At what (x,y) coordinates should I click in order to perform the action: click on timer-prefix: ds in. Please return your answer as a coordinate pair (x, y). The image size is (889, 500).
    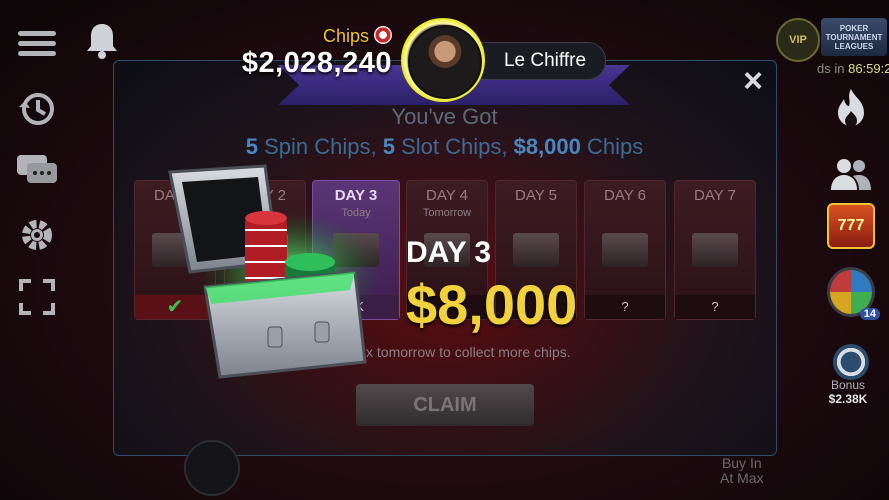
    Looking at the image, I should click on (831, 68).